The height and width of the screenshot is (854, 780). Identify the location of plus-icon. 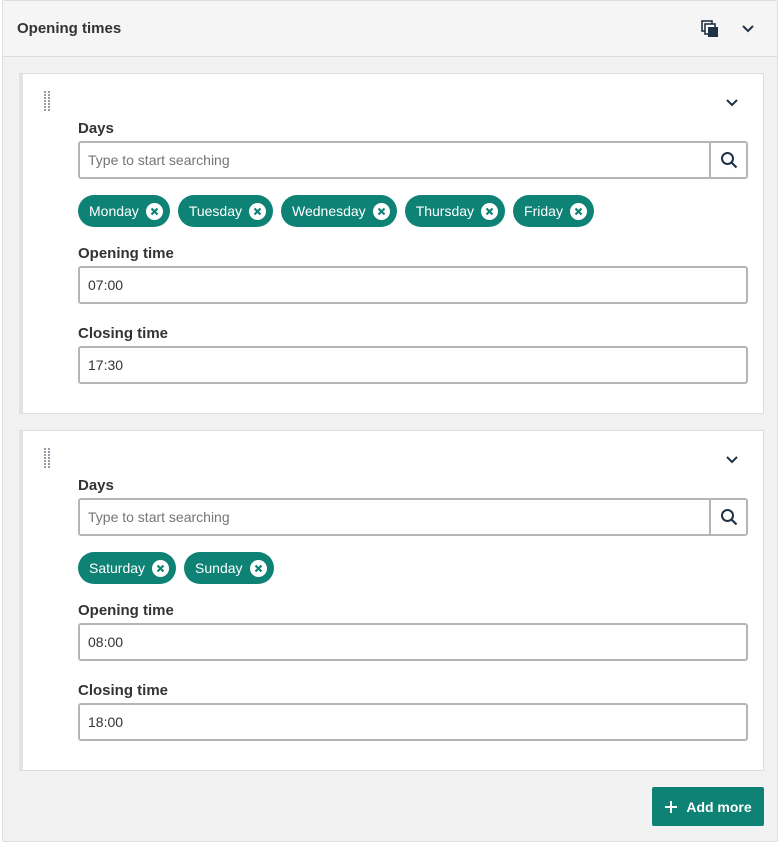
(671, 807).